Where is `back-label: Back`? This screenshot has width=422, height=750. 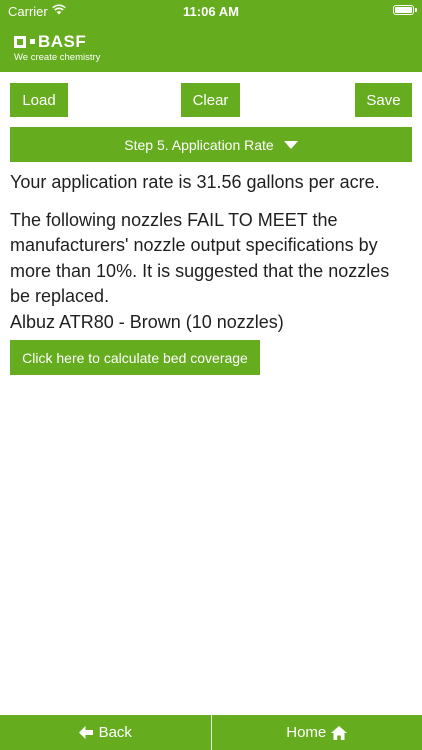 back-label: Back is located at coordinates (115, 732).